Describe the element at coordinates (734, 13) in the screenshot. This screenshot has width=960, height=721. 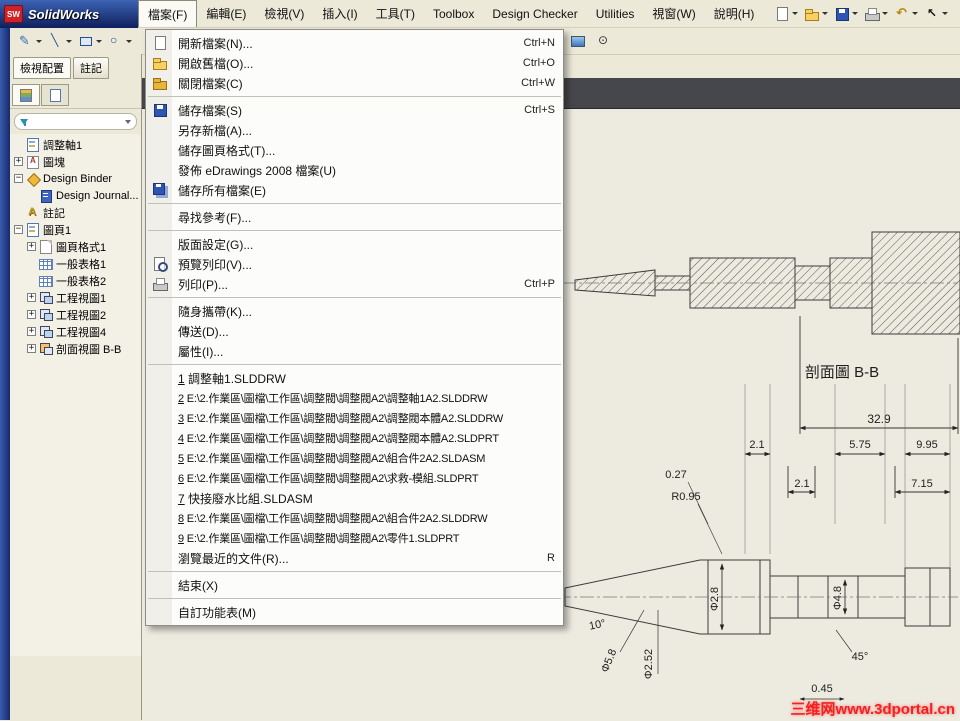
I see `menubar-item: 說明(H)` at that location.